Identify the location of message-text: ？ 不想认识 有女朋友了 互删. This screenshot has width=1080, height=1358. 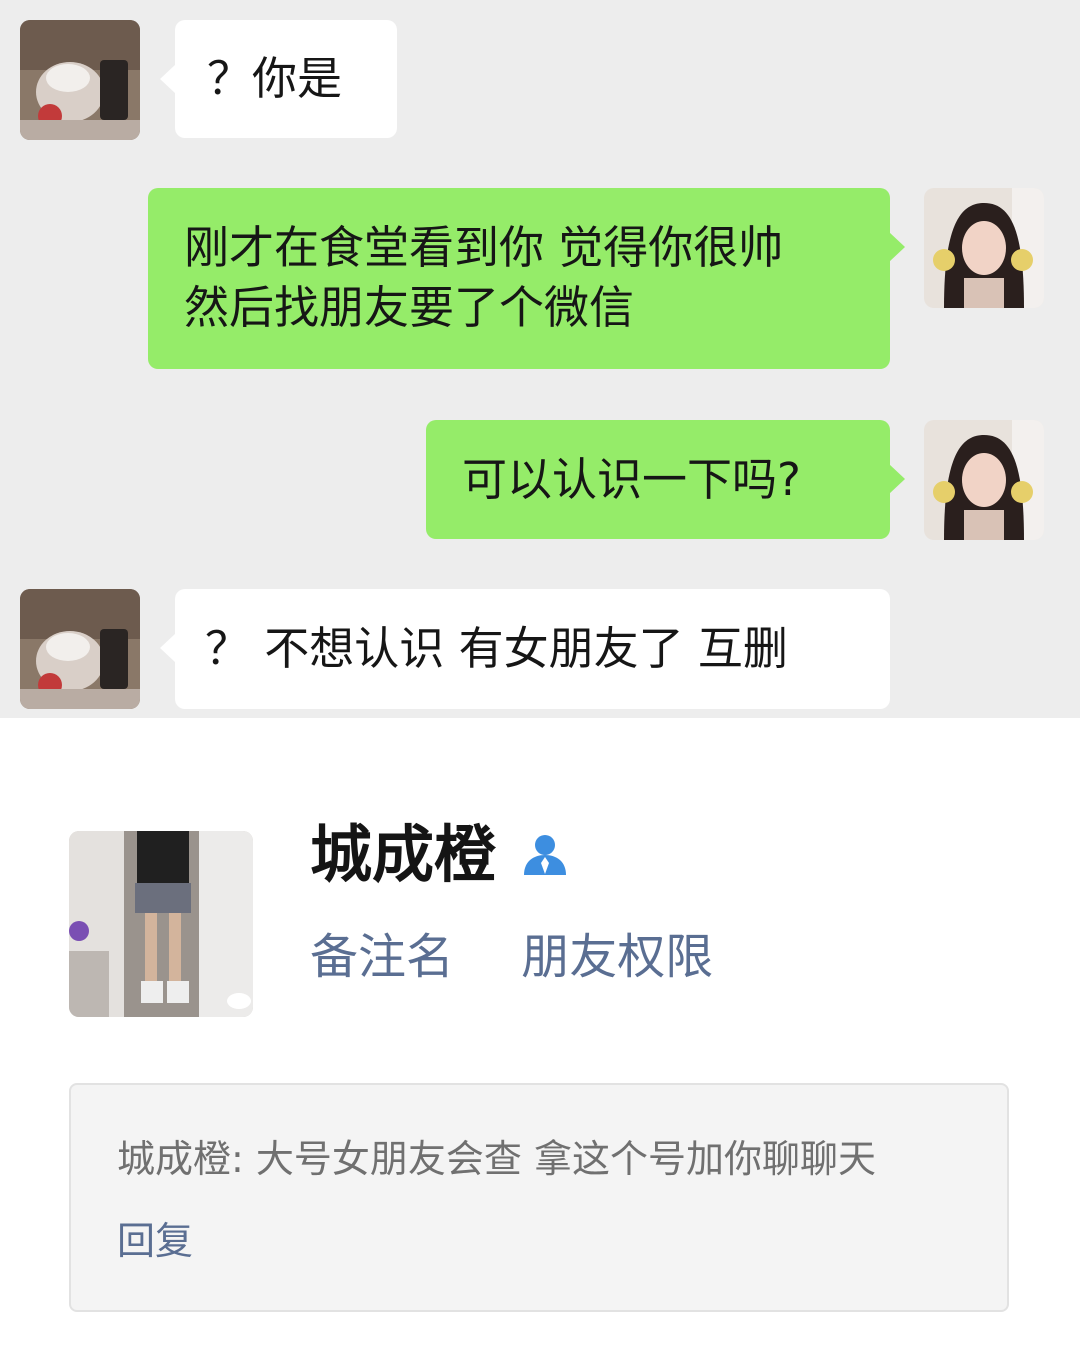
(496, 648).